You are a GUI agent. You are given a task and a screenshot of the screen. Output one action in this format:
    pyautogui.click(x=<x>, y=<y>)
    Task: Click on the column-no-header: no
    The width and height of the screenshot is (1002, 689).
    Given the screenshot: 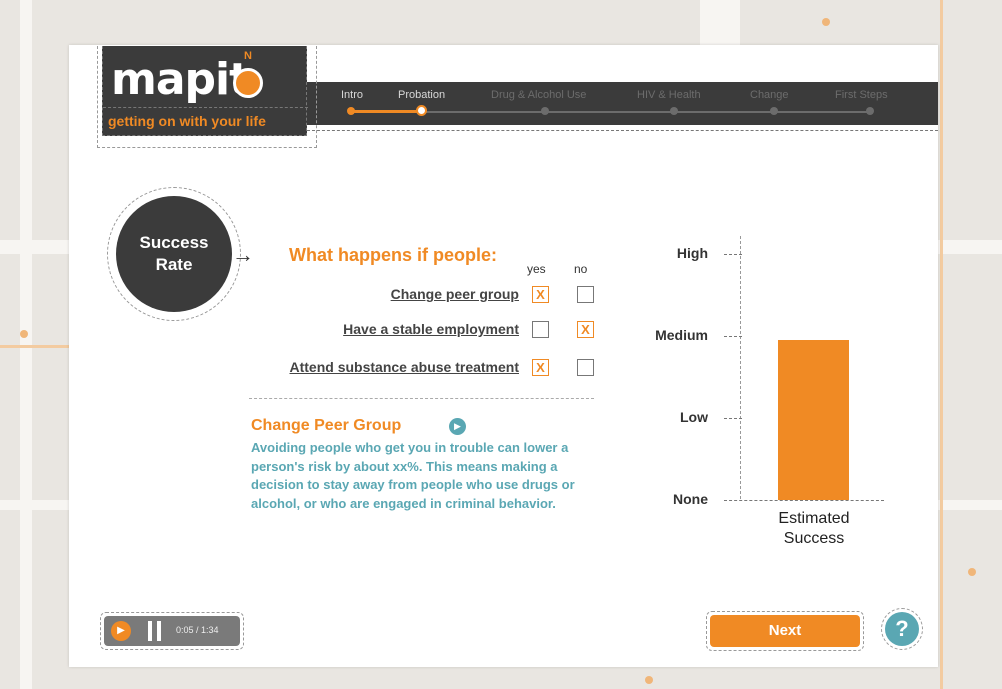 What is the action you would take?
    pyautogui.click(x=581, y=269)
    